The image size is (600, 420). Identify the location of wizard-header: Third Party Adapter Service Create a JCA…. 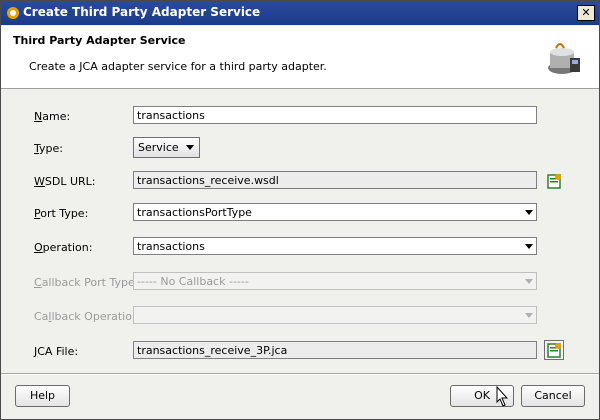
(300, 57).